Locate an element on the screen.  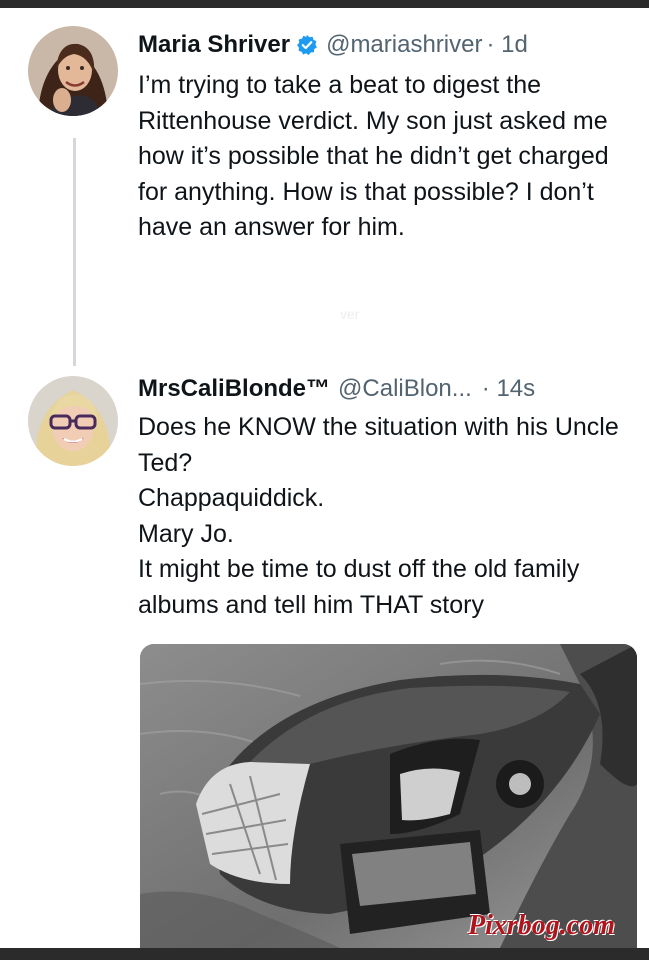
author-handle: @mariashriver is located at coordinates (404, 45).